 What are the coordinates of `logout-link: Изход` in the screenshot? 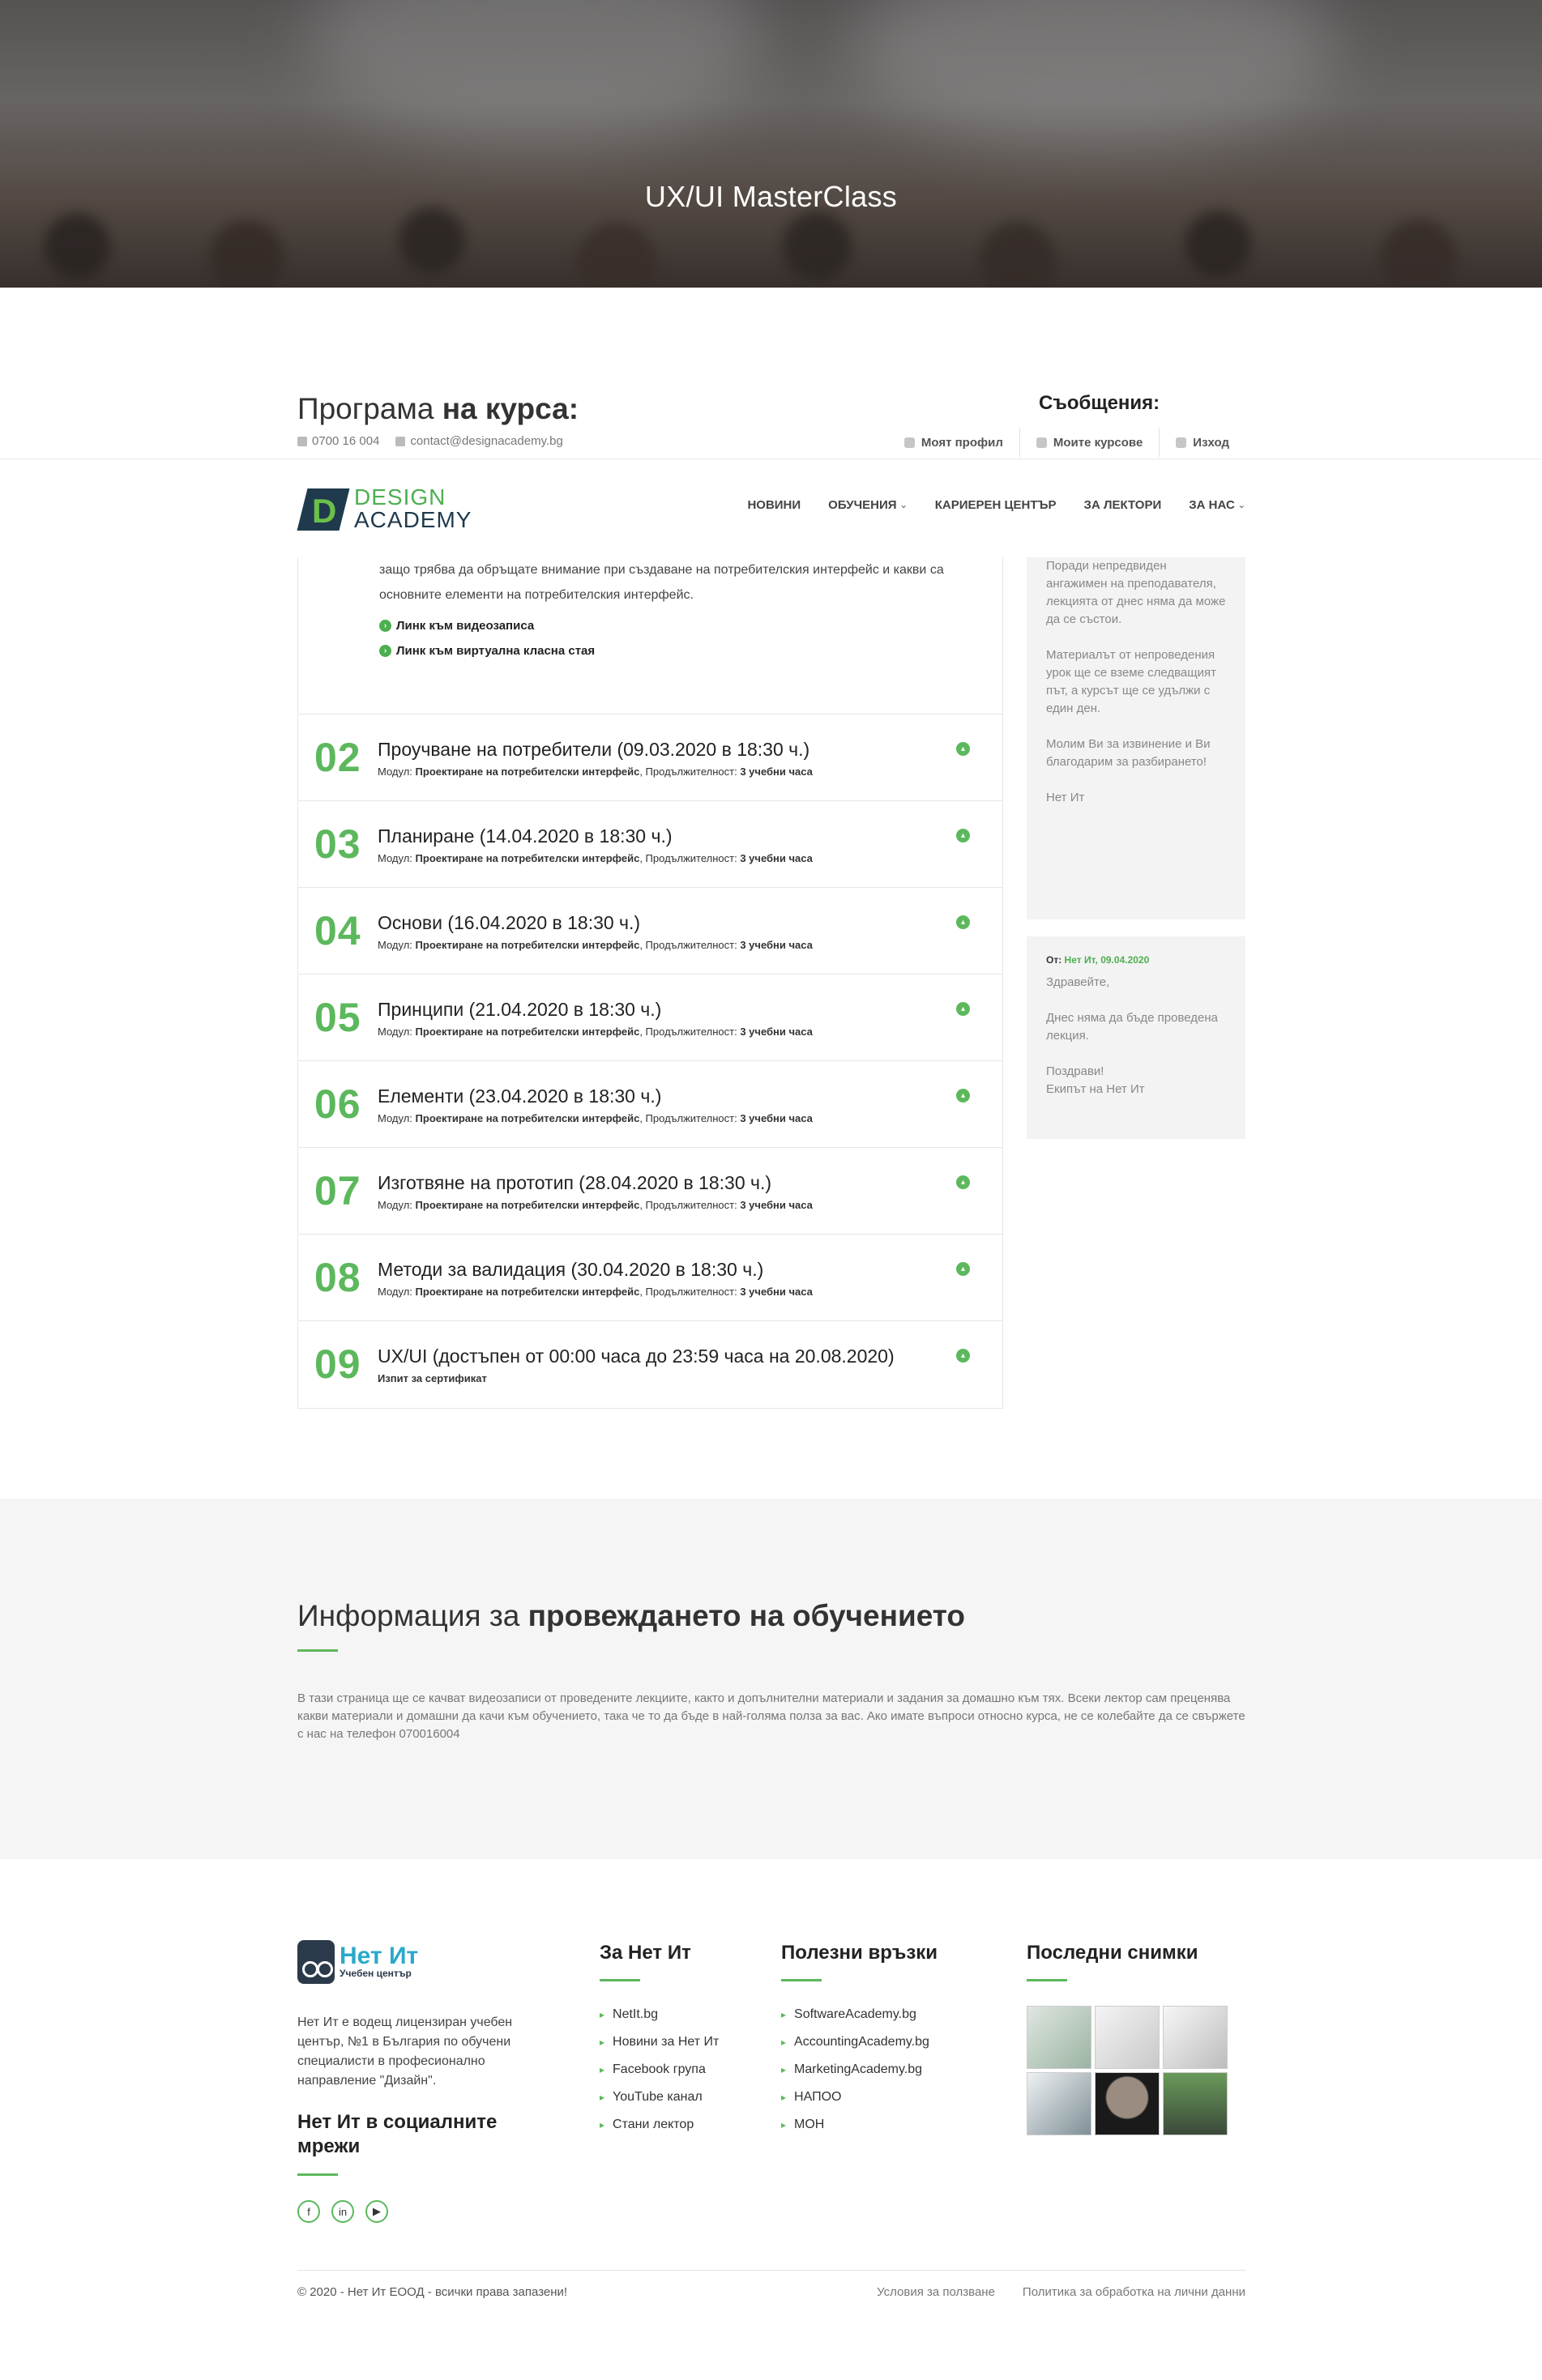 It's located at (1202, 442).